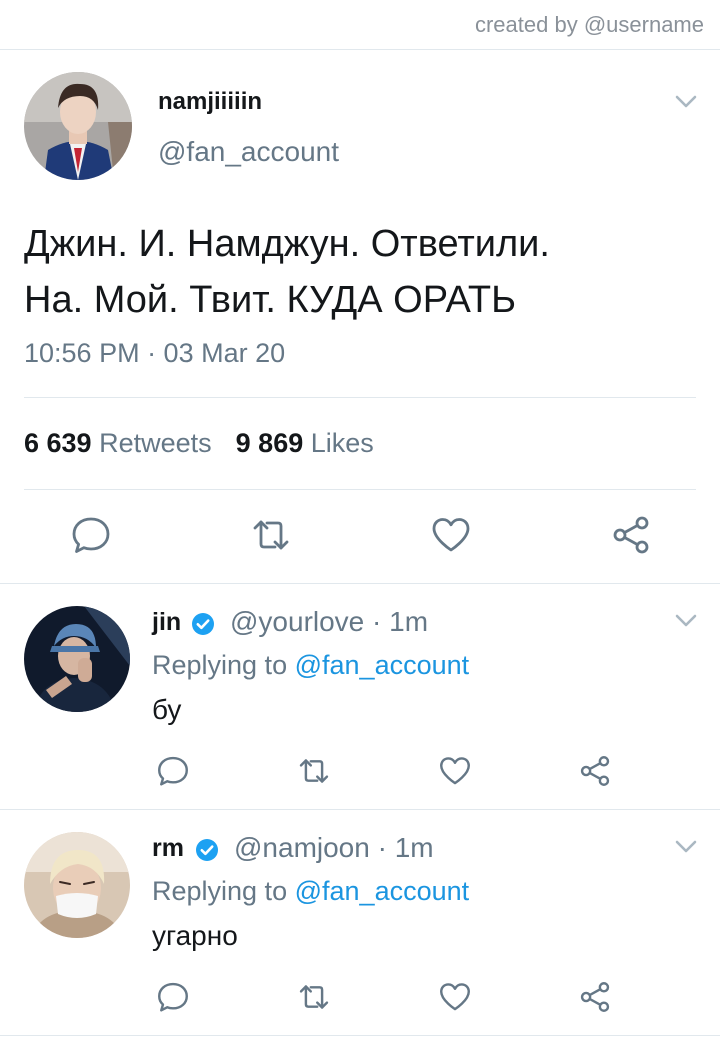 The width and height of the screenshot is (720, 1048). Describe the element at coordinates (155, 443) in the screenshot. I see `retweets-label: Retweets` at that location.